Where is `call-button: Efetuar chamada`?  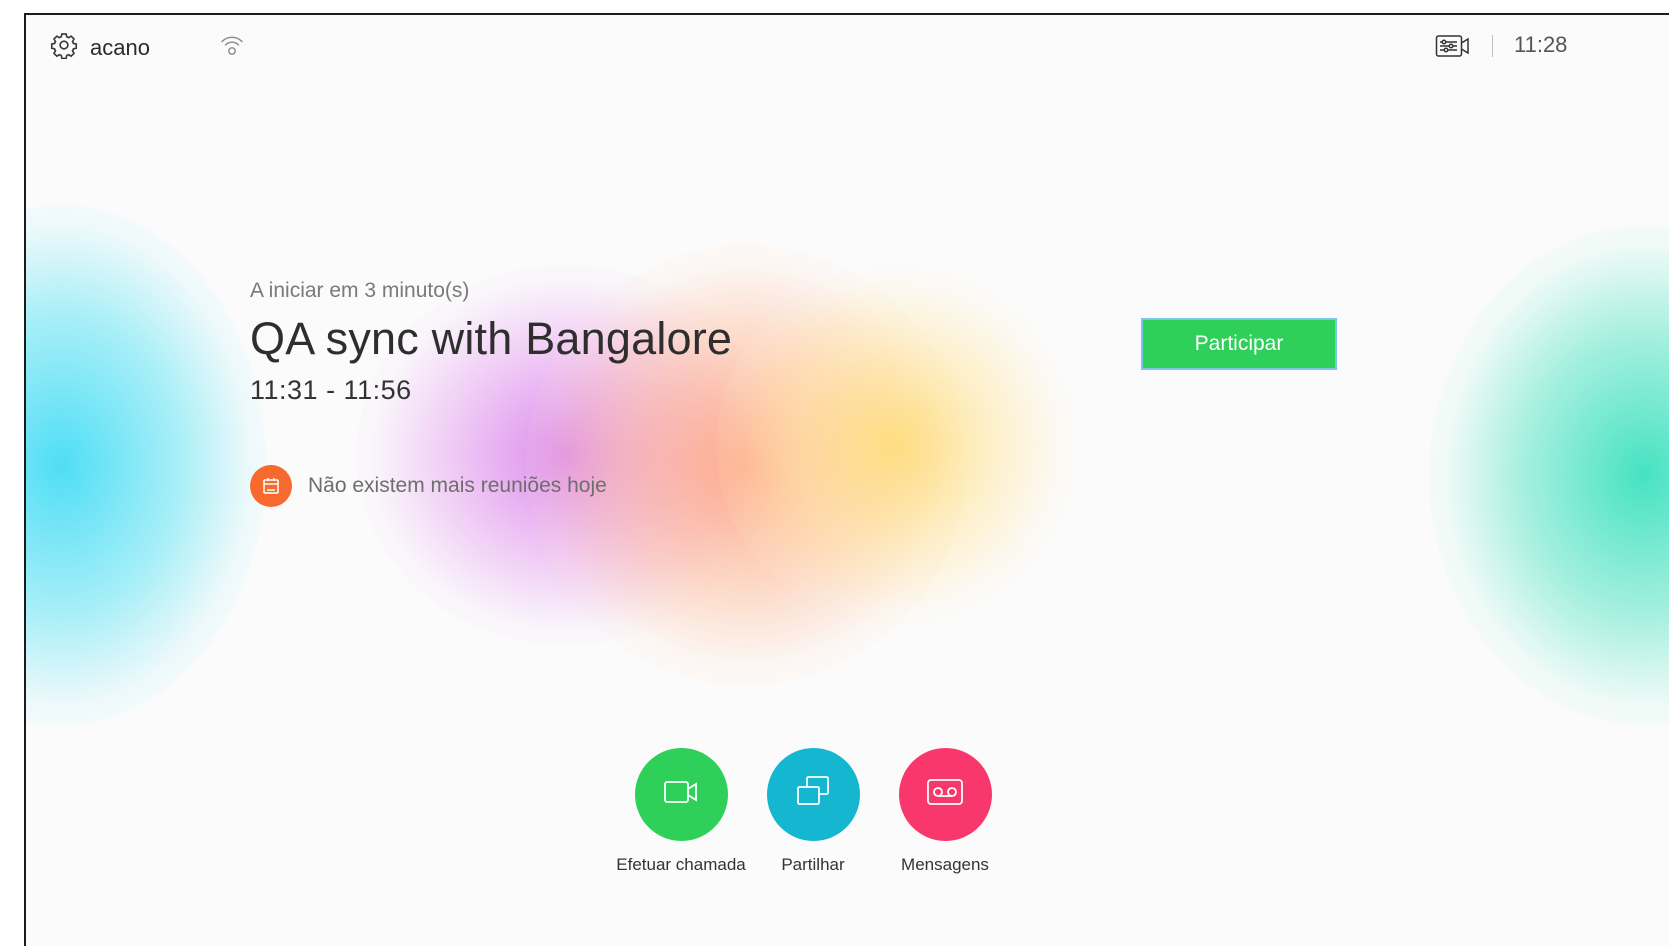 call-button: Efetuar chamada is located at coordinates (681, 811).